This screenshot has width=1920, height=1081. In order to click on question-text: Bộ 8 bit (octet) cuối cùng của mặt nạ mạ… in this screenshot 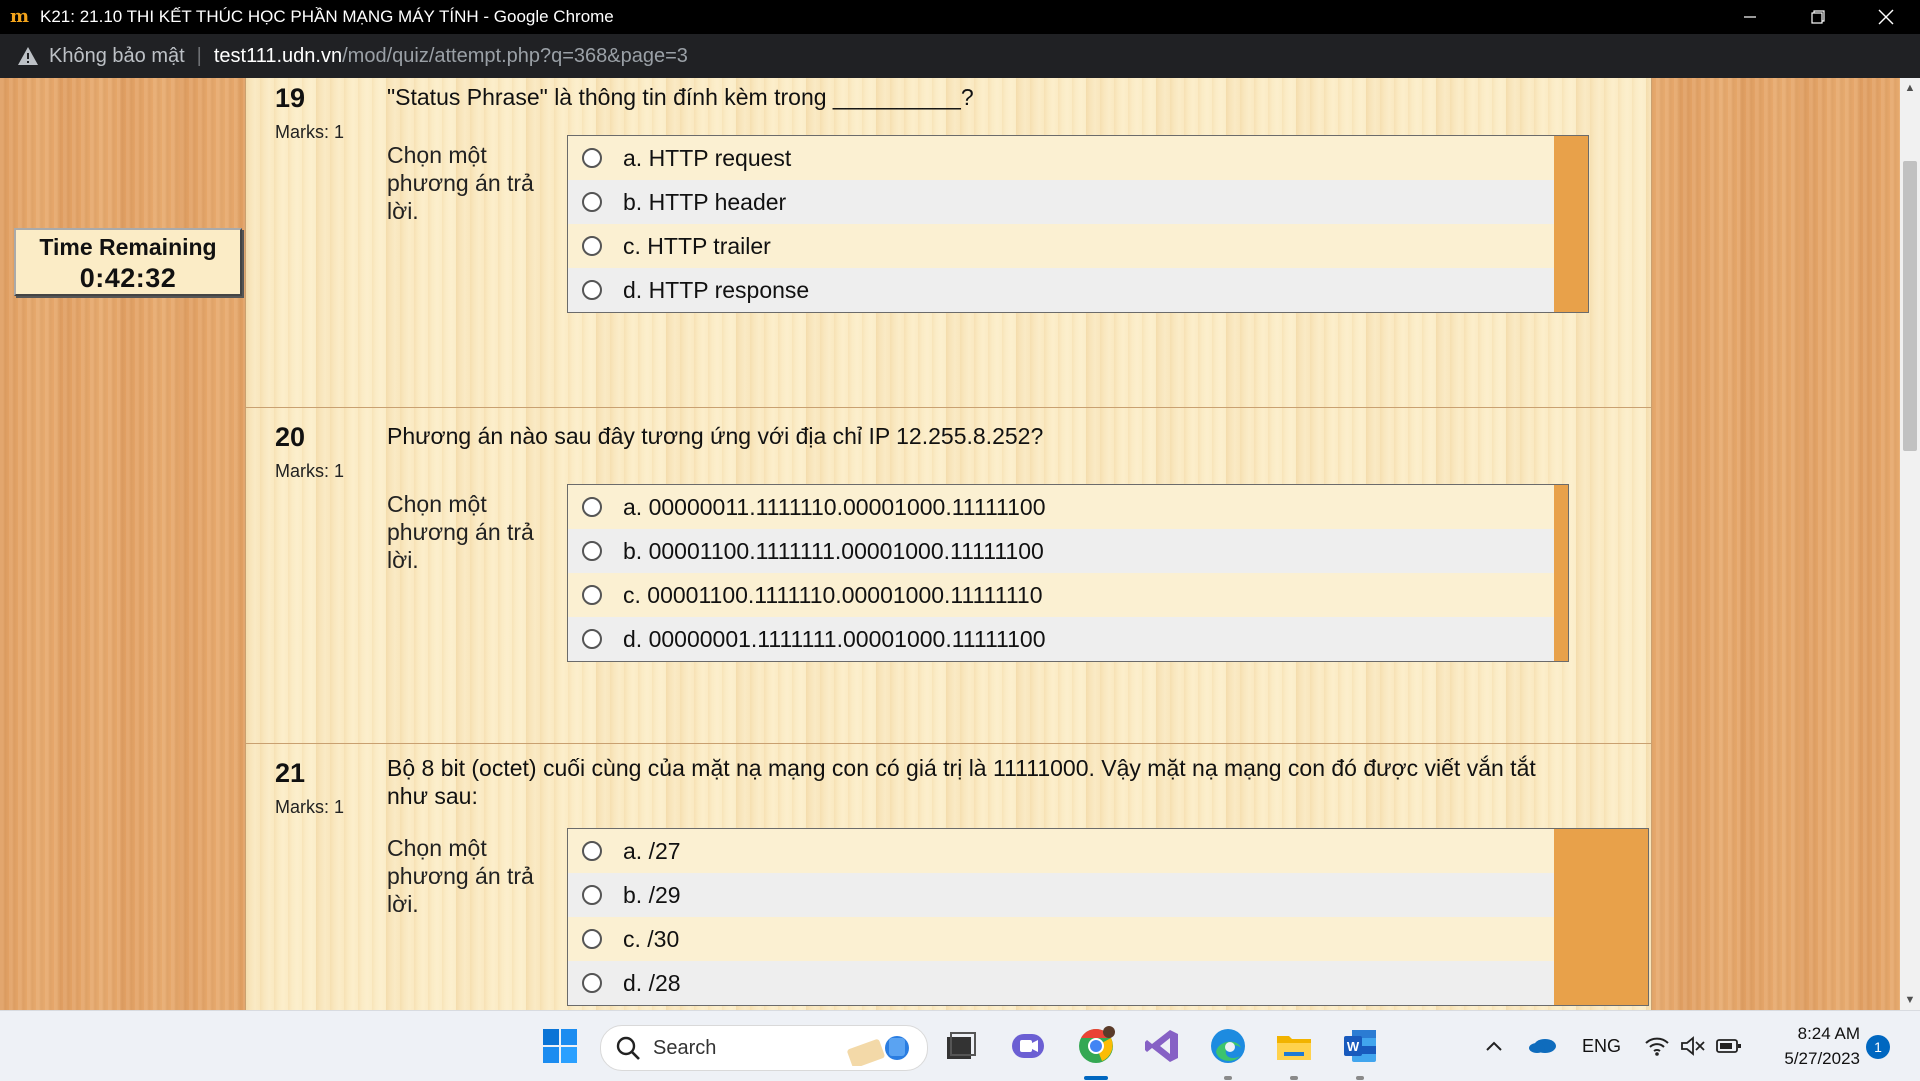, I will do `click(961, 782)`.